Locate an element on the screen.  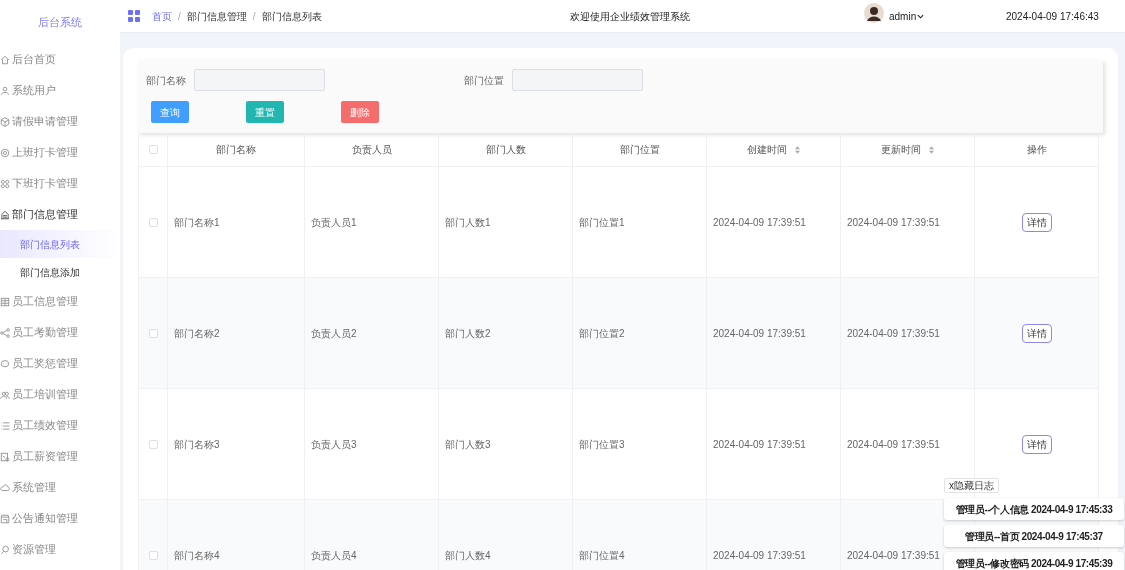
log-entry: 管理员--首页 2024-04-9 17:45:37 is located at coordinates (1034, 536).